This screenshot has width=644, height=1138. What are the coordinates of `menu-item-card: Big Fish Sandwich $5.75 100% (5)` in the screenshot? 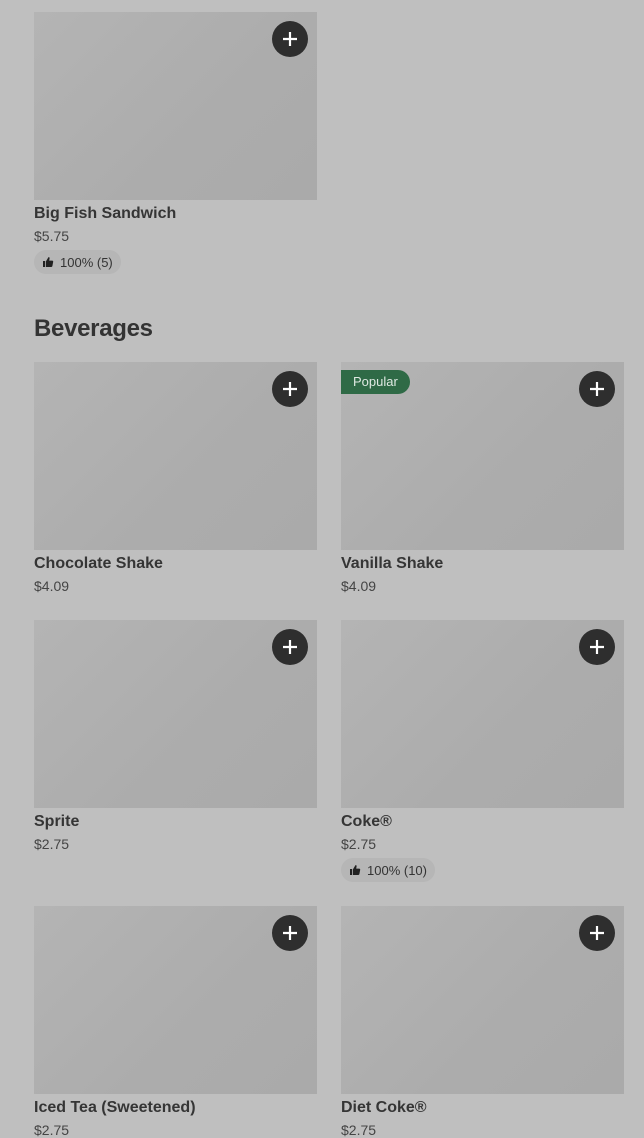 It's located at (175, 143).